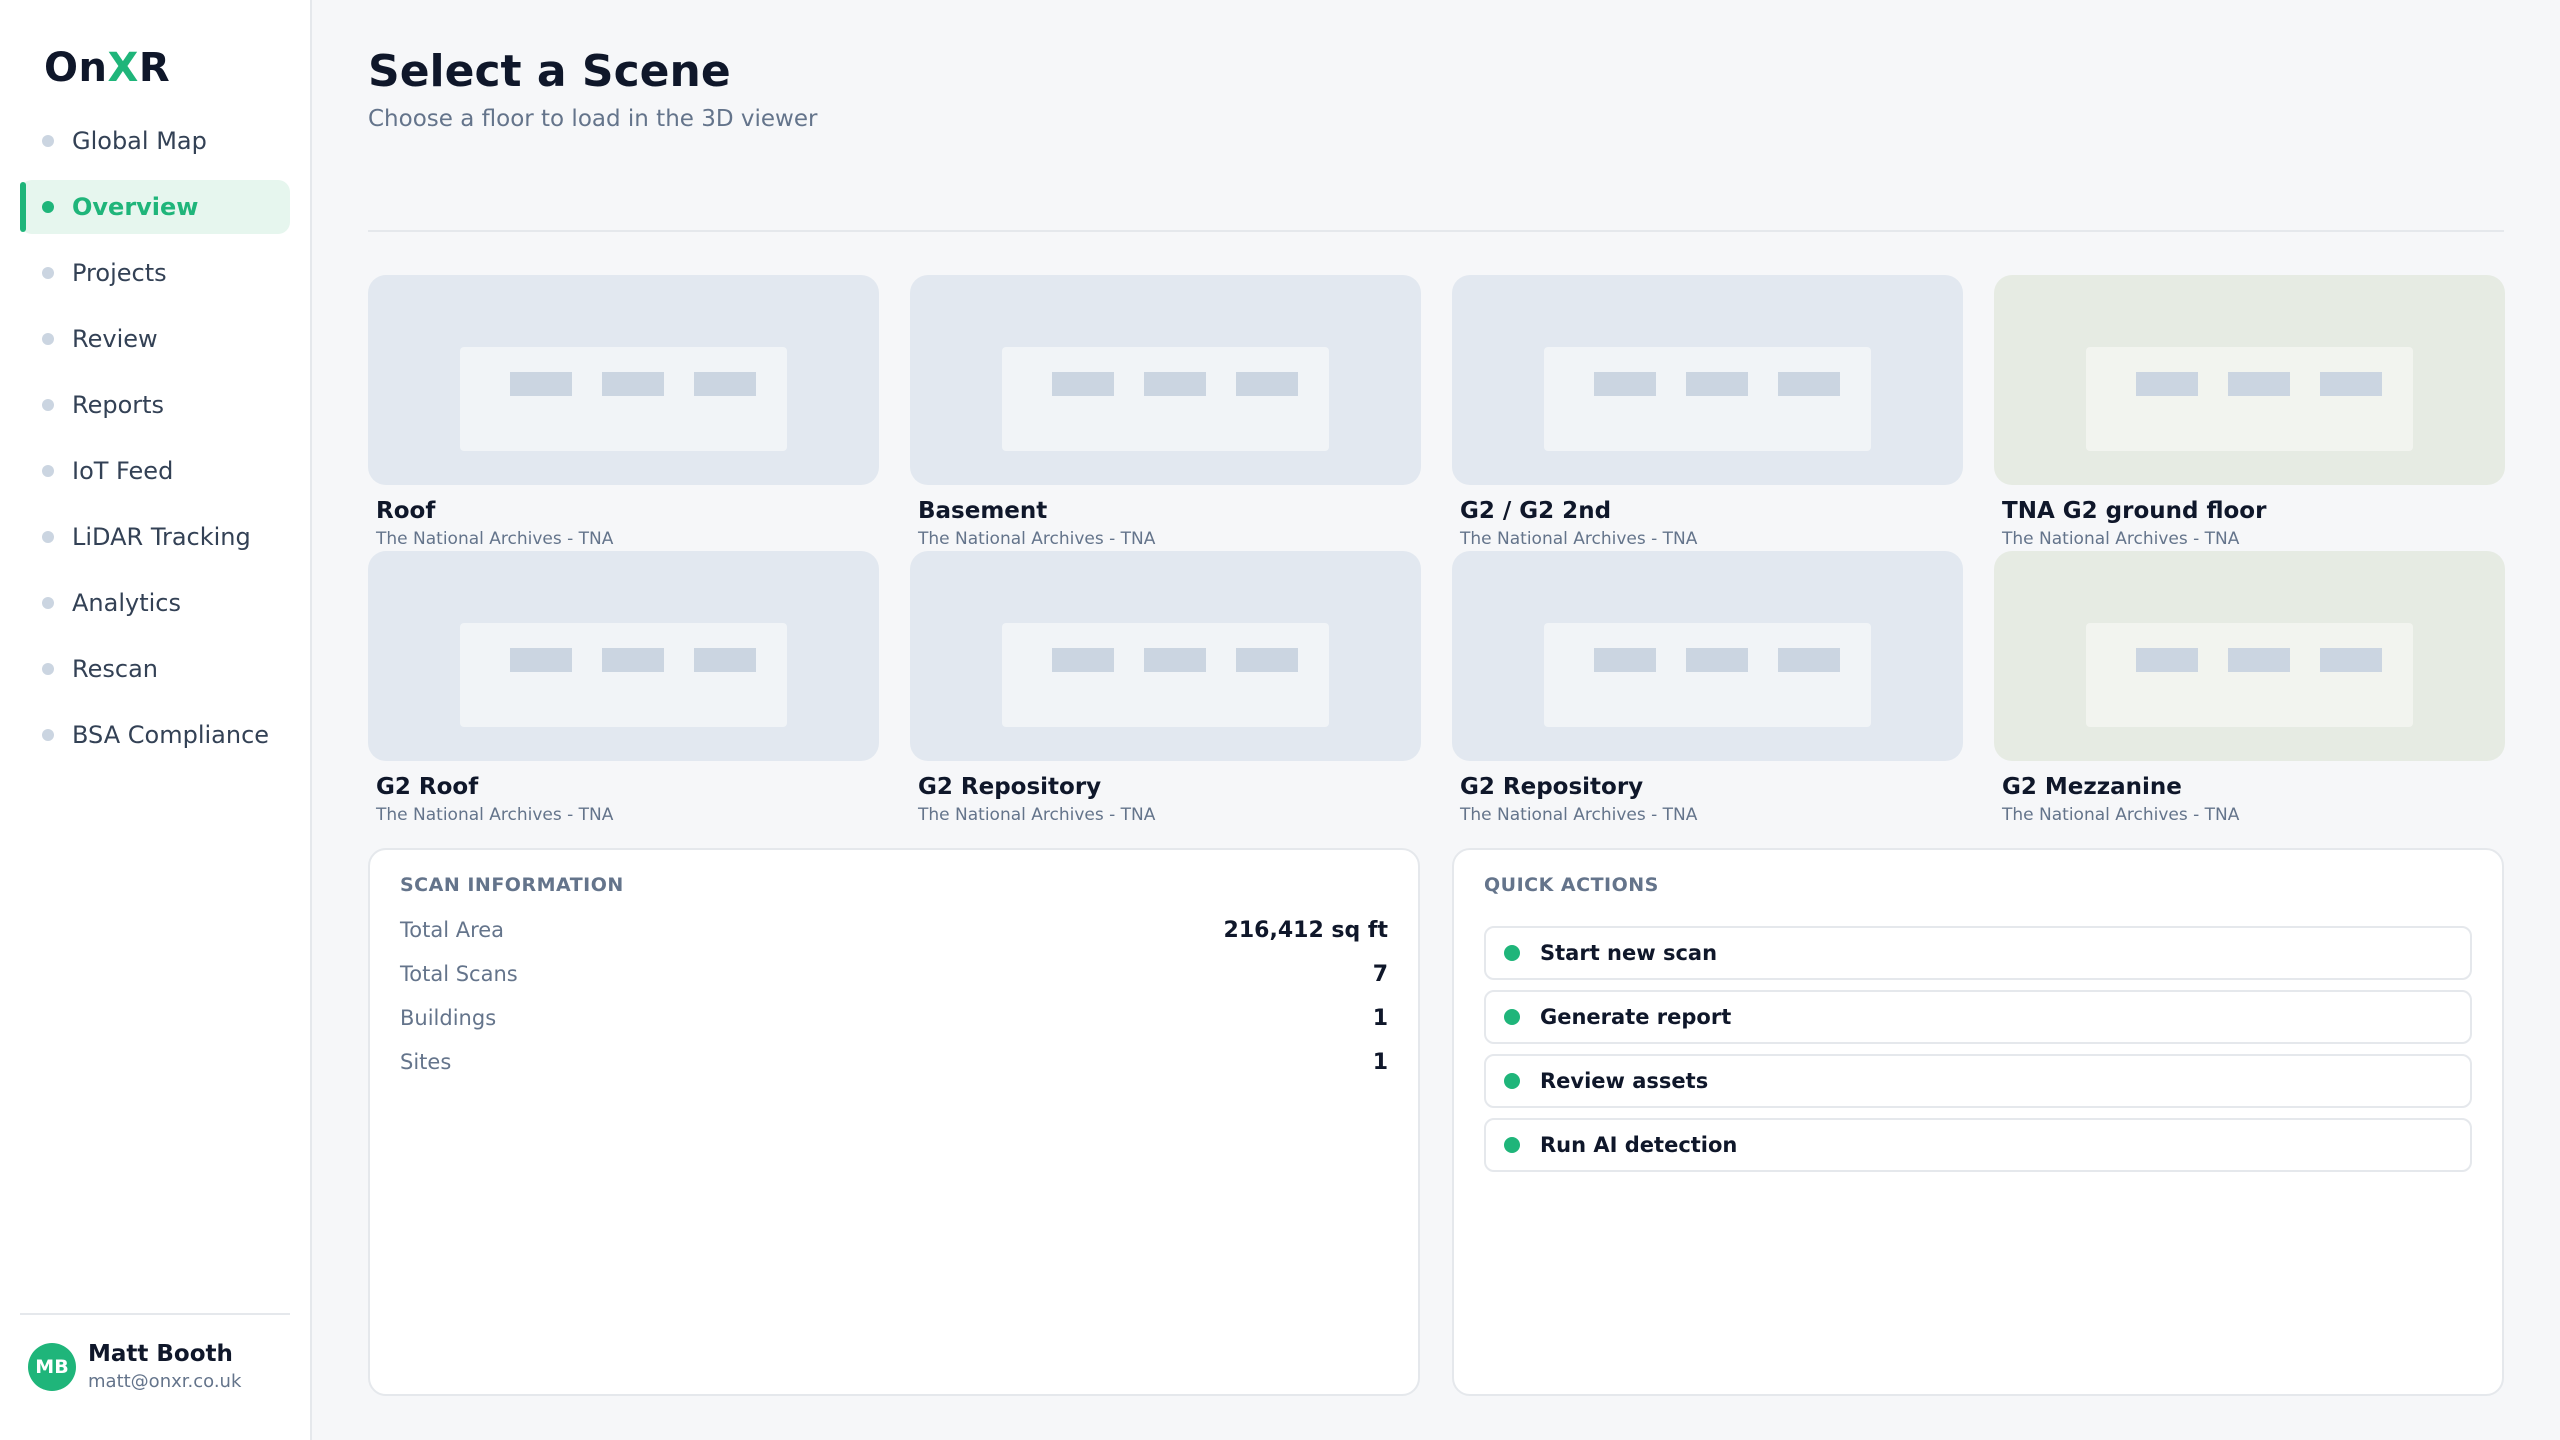 The height and width of the screenshot is (1440, 2560). Describe the element at coordinates (1978, 1145) in the screenshot. I see `run-ai-detection-button: Run AI detection` at that location.